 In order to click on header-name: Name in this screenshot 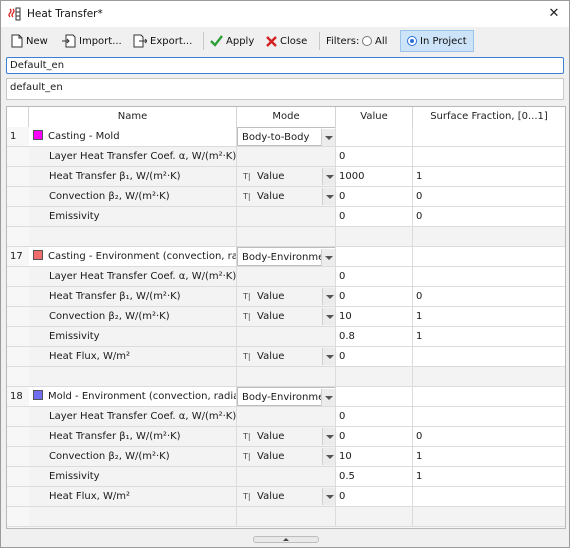, I will do `click(133, 117)`.